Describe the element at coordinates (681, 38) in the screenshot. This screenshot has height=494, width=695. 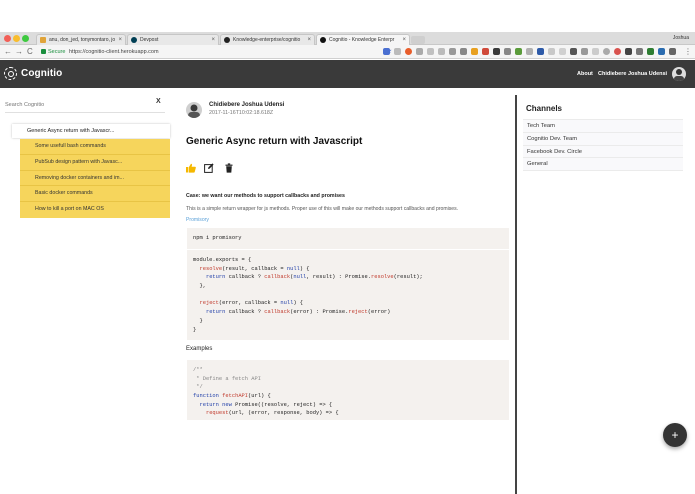
I see `browser-profile-label: Joshua` at that location.